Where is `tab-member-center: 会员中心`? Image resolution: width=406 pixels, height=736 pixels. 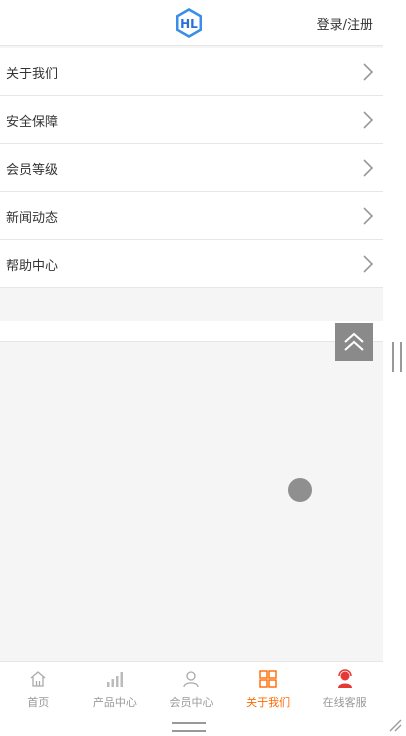
tab-member-center: 会员中心 is located at coordinates (191, 689).